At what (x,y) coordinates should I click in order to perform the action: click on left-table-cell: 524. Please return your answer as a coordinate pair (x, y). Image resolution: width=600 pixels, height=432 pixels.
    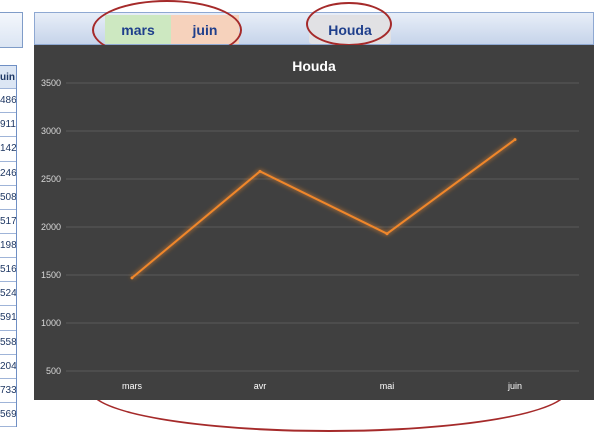
    Looking at the image, I should click on (8, 294).